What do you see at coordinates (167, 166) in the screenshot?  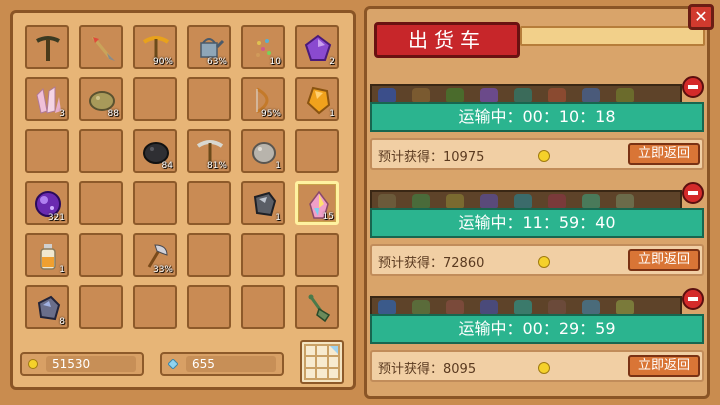 I see `item-count: 84` at bounding box center [167, 166].